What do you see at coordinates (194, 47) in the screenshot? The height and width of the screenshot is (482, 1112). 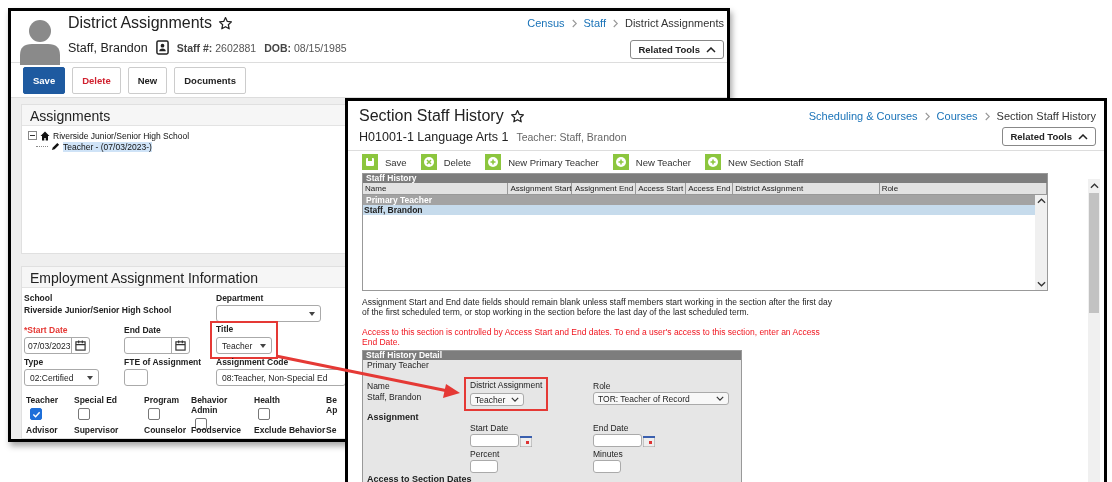 I see `staff-number-label: Staff #:` at bounding box center [194, 47].